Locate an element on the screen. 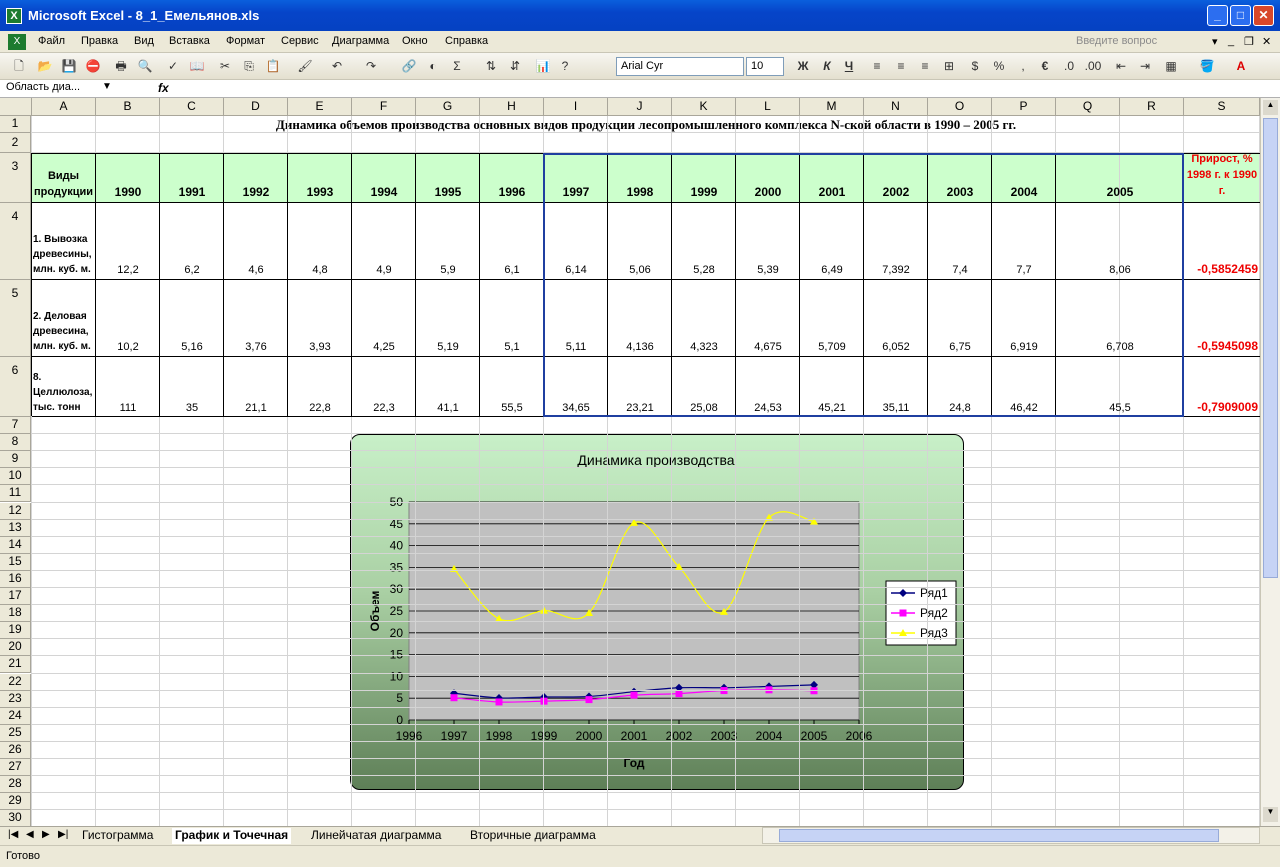 The height and width of the screenshot is (867, 1280). data-cell: 5,9 is located at coordinates (448, 241).